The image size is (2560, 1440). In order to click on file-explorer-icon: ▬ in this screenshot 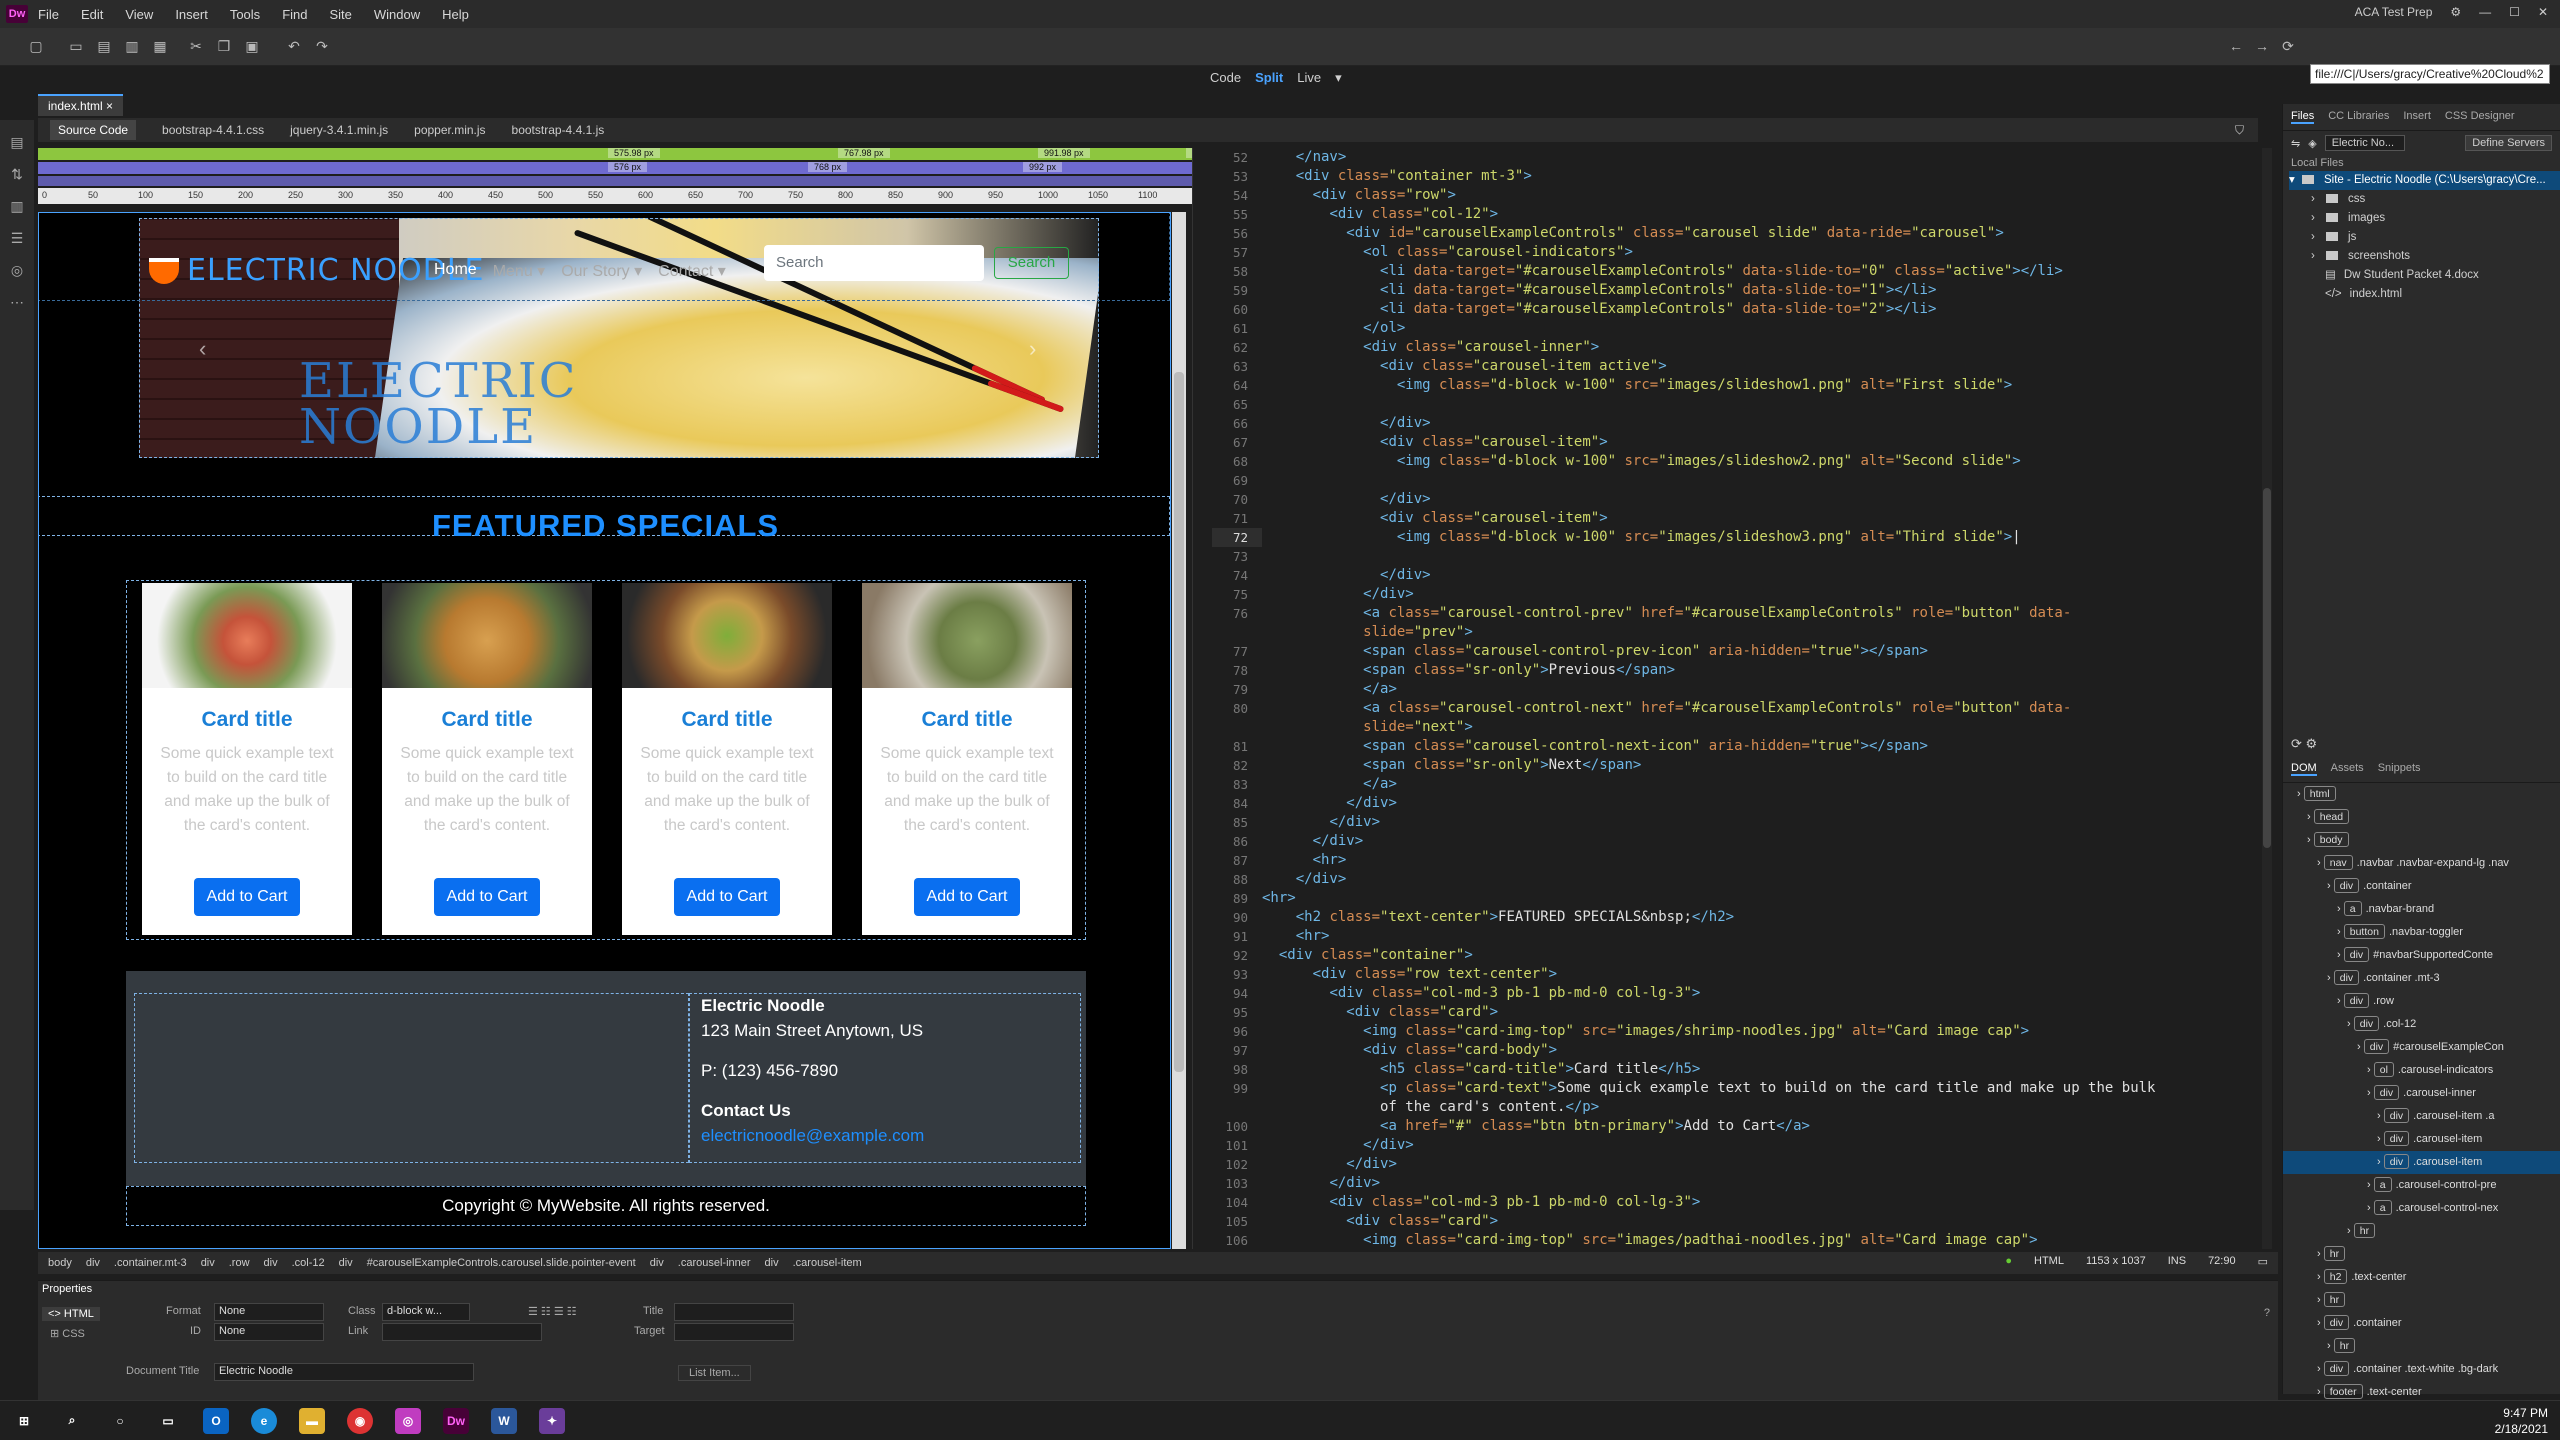, I will do `click(312, 1420)`.